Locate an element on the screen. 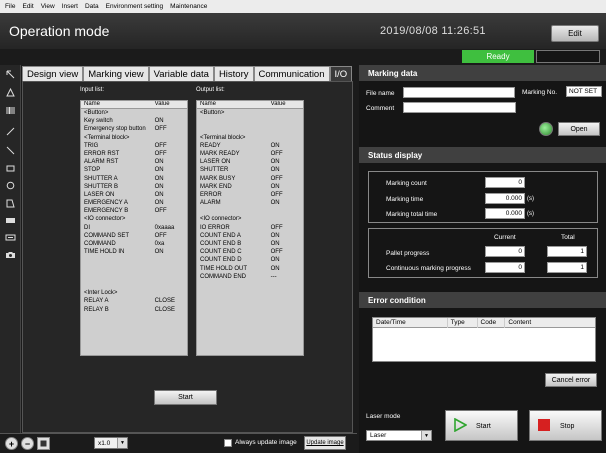 This screenshot has width=606, height=453. menu-file: File is located at coordinates (10, 6).